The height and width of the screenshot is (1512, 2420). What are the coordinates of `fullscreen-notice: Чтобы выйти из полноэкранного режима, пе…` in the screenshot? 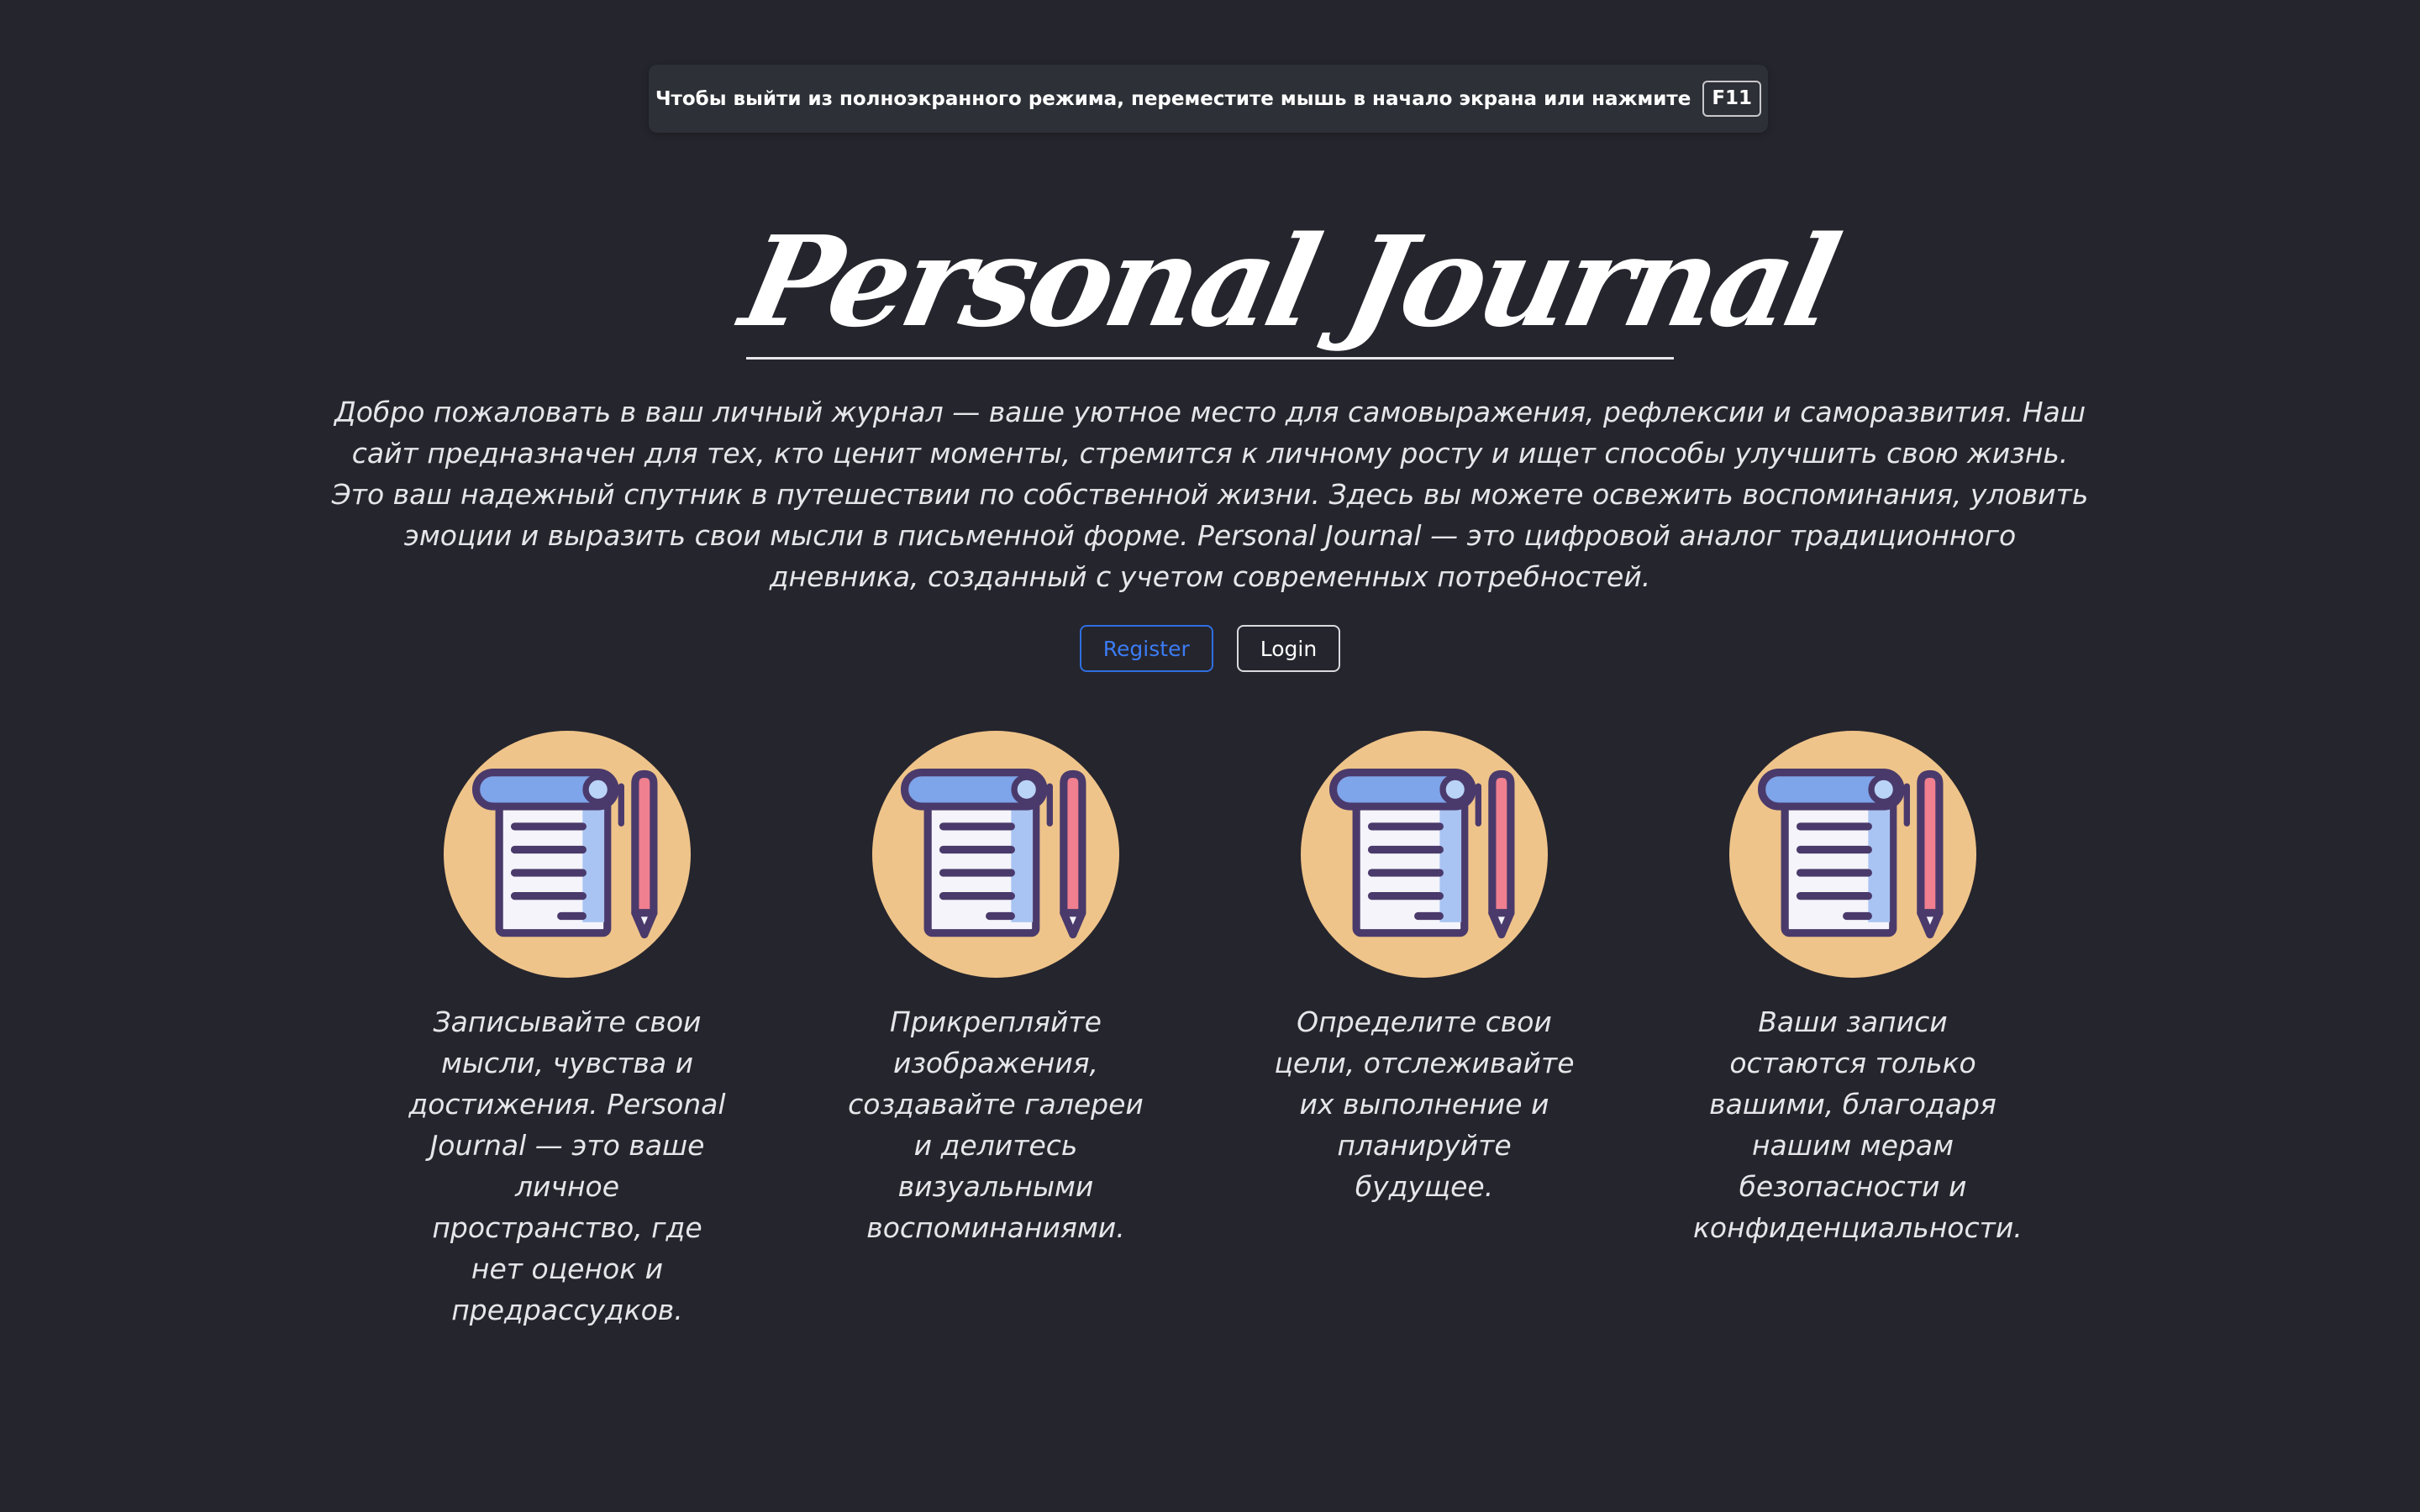 It's located at (1208, 99).